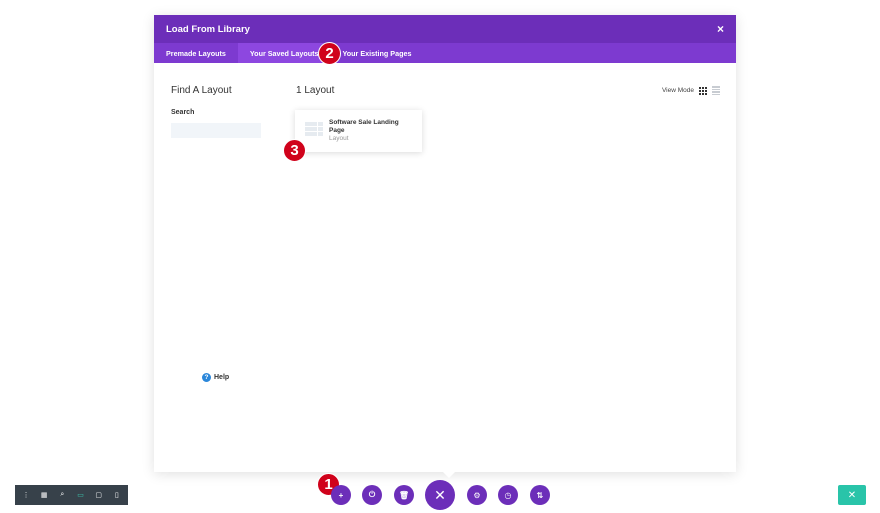 The width and height of the screenshot is (880, 513). Describe the element at coordinates (196, 53) in the screenshot. I see `tab-premade-layouts: Premade Layouts` at that location.